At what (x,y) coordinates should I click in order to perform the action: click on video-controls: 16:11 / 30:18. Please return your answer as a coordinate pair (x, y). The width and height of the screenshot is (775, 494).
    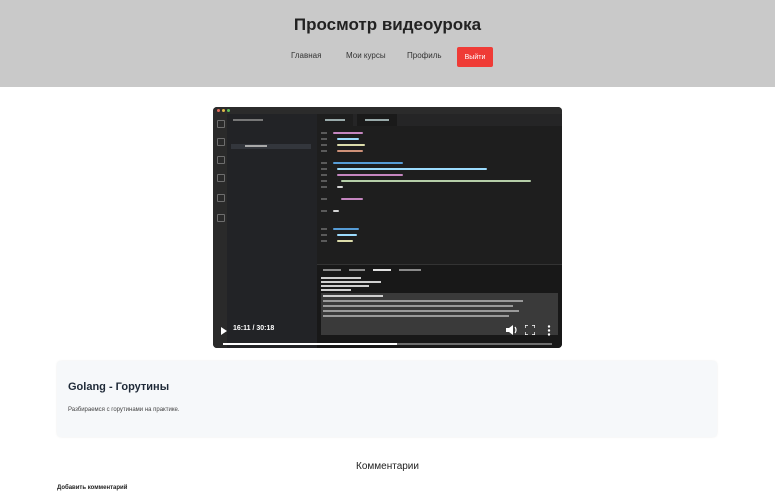
    Looking at the image, I should click on (387, 331).